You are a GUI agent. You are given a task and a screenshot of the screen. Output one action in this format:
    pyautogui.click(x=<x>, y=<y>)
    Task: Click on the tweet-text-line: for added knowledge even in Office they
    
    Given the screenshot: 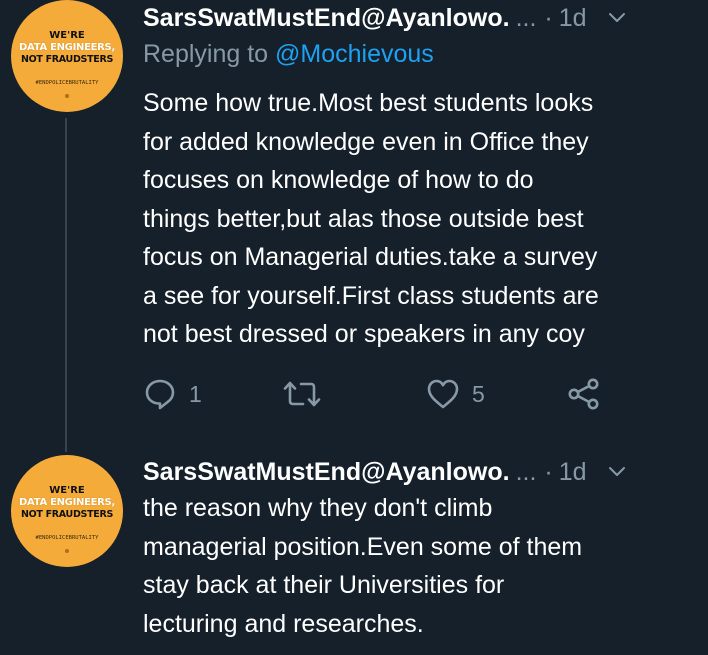 What is the action you would take?
    pyautogui.click(x=366, y=141)
    